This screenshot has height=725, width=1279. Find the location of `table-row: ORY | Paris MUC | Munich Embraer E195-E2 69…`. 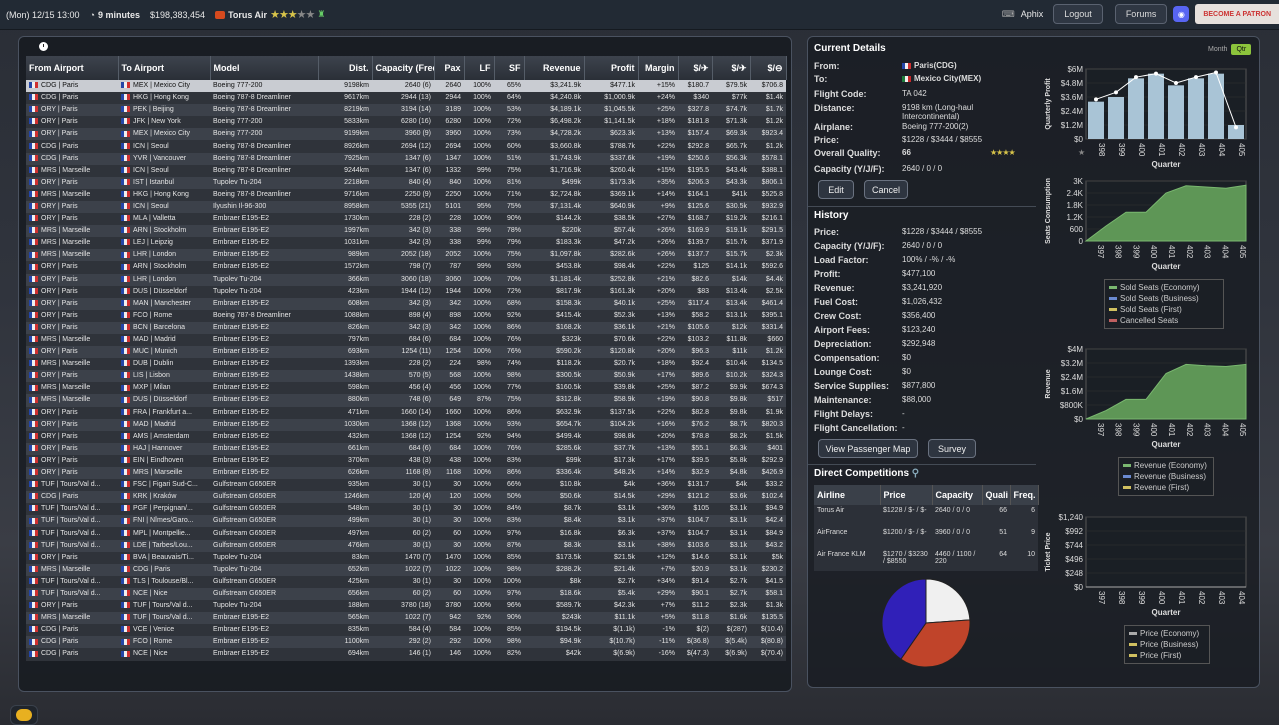

table-row: ORY | Paris MUC | Munich Embraer E195-E2 69… is located at coordinates (406, 352).